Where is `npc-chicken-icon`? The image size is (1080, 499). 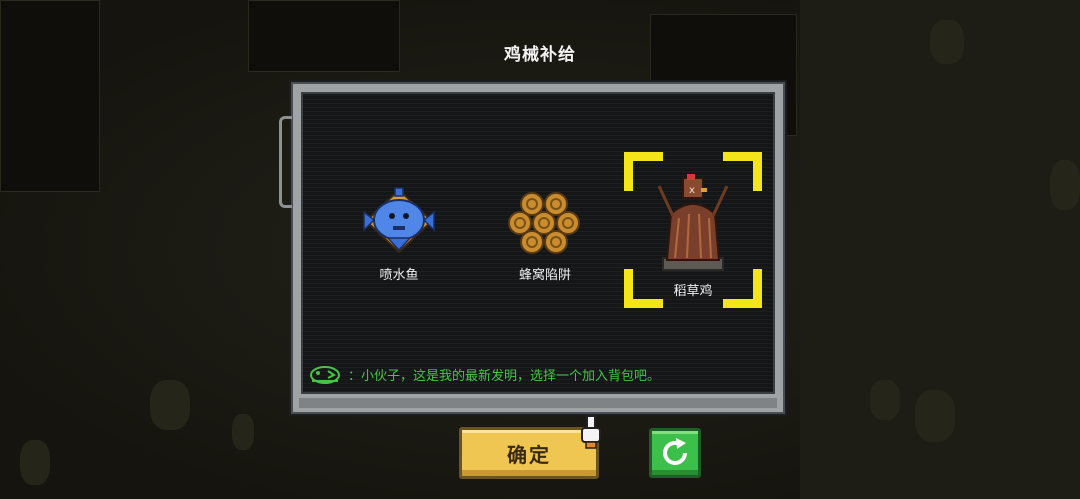
npc-chicken-icon is located at coordinates (325, 375).